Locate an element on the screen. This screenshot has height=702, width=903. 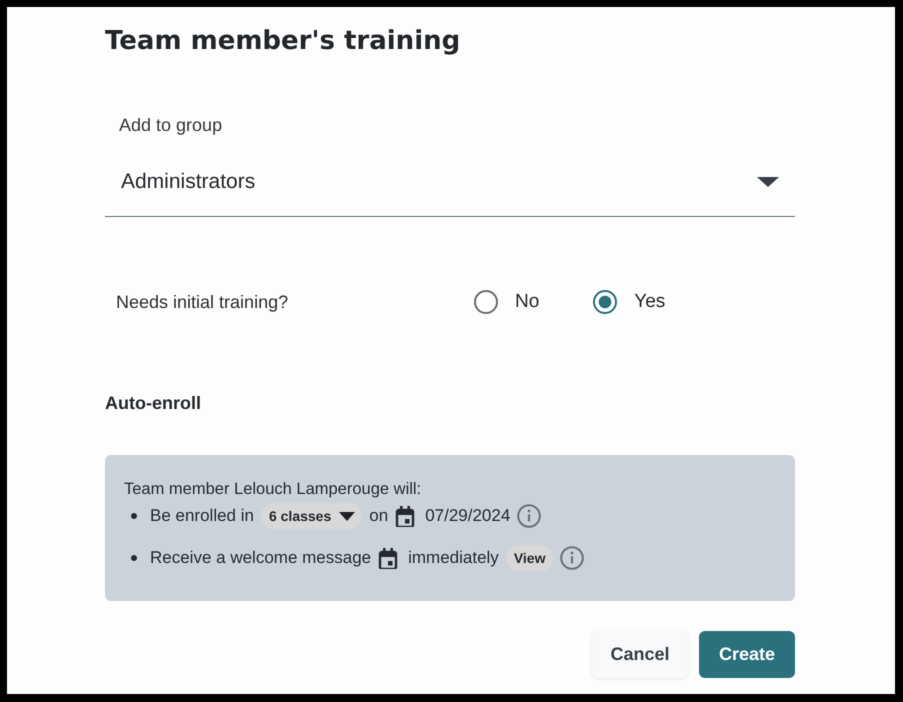
date-text: 07/29/2024 is located at coordinates (467, 516).